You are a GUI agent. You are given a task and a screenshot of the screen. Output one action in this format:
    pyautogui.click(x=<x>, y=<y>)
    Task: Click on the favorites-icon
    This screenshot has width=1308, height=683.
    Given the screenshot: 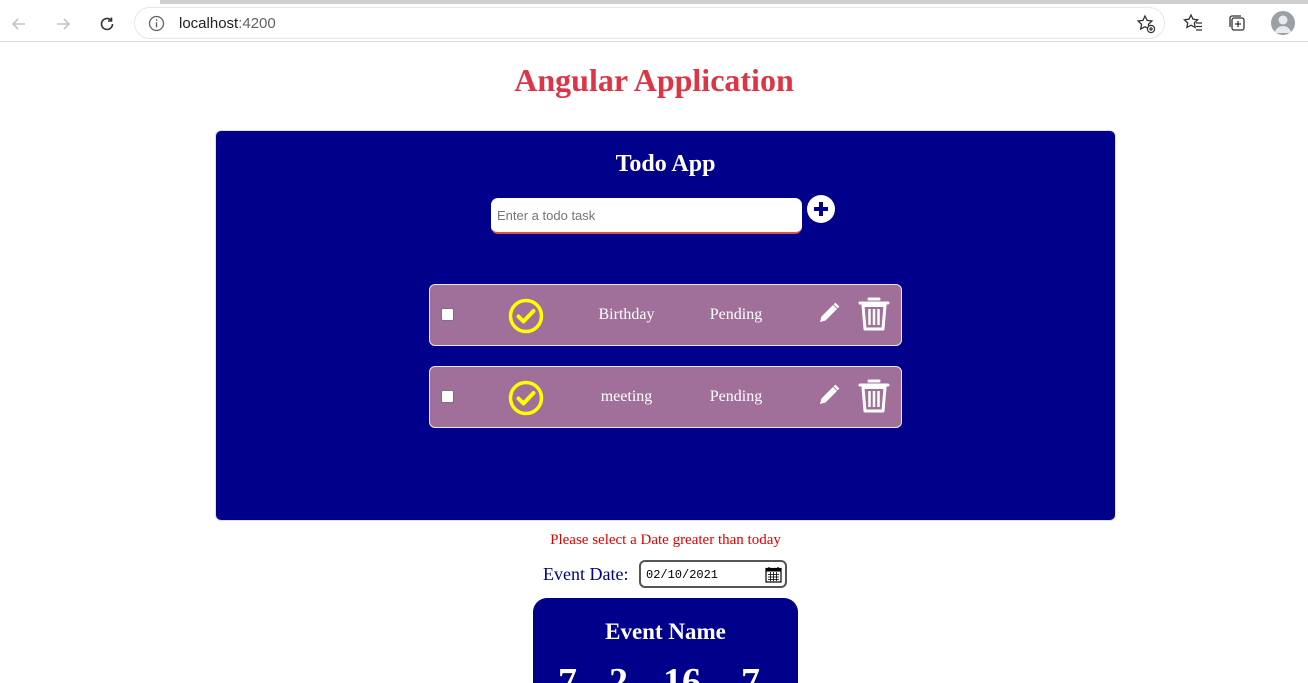 What is the action you would take?
    pyautogui.click(x=1193, y=23)
    